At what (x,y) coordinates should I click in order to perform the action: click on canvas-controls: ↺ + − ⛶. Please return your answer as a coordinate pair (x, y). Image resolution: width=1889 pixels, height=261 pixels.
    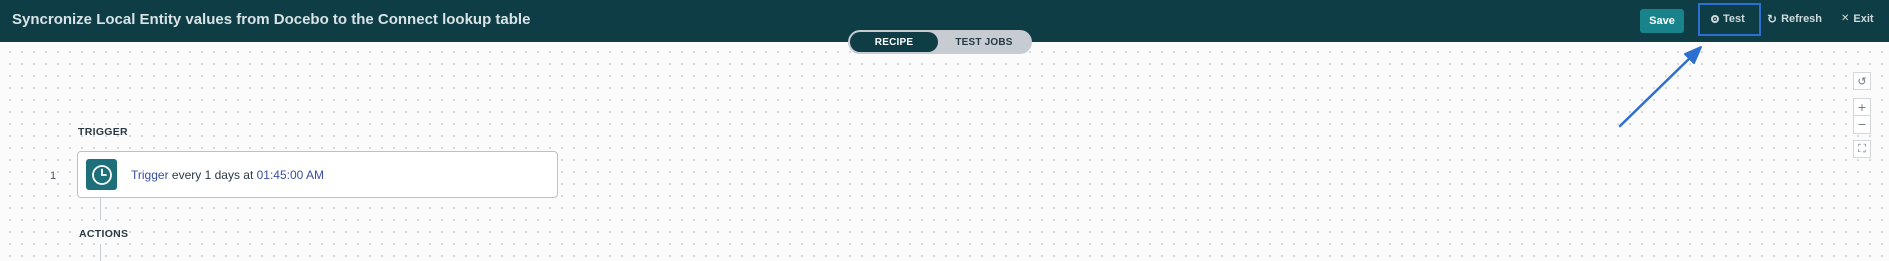
    Looking at the image, I should click on (1862, 115).